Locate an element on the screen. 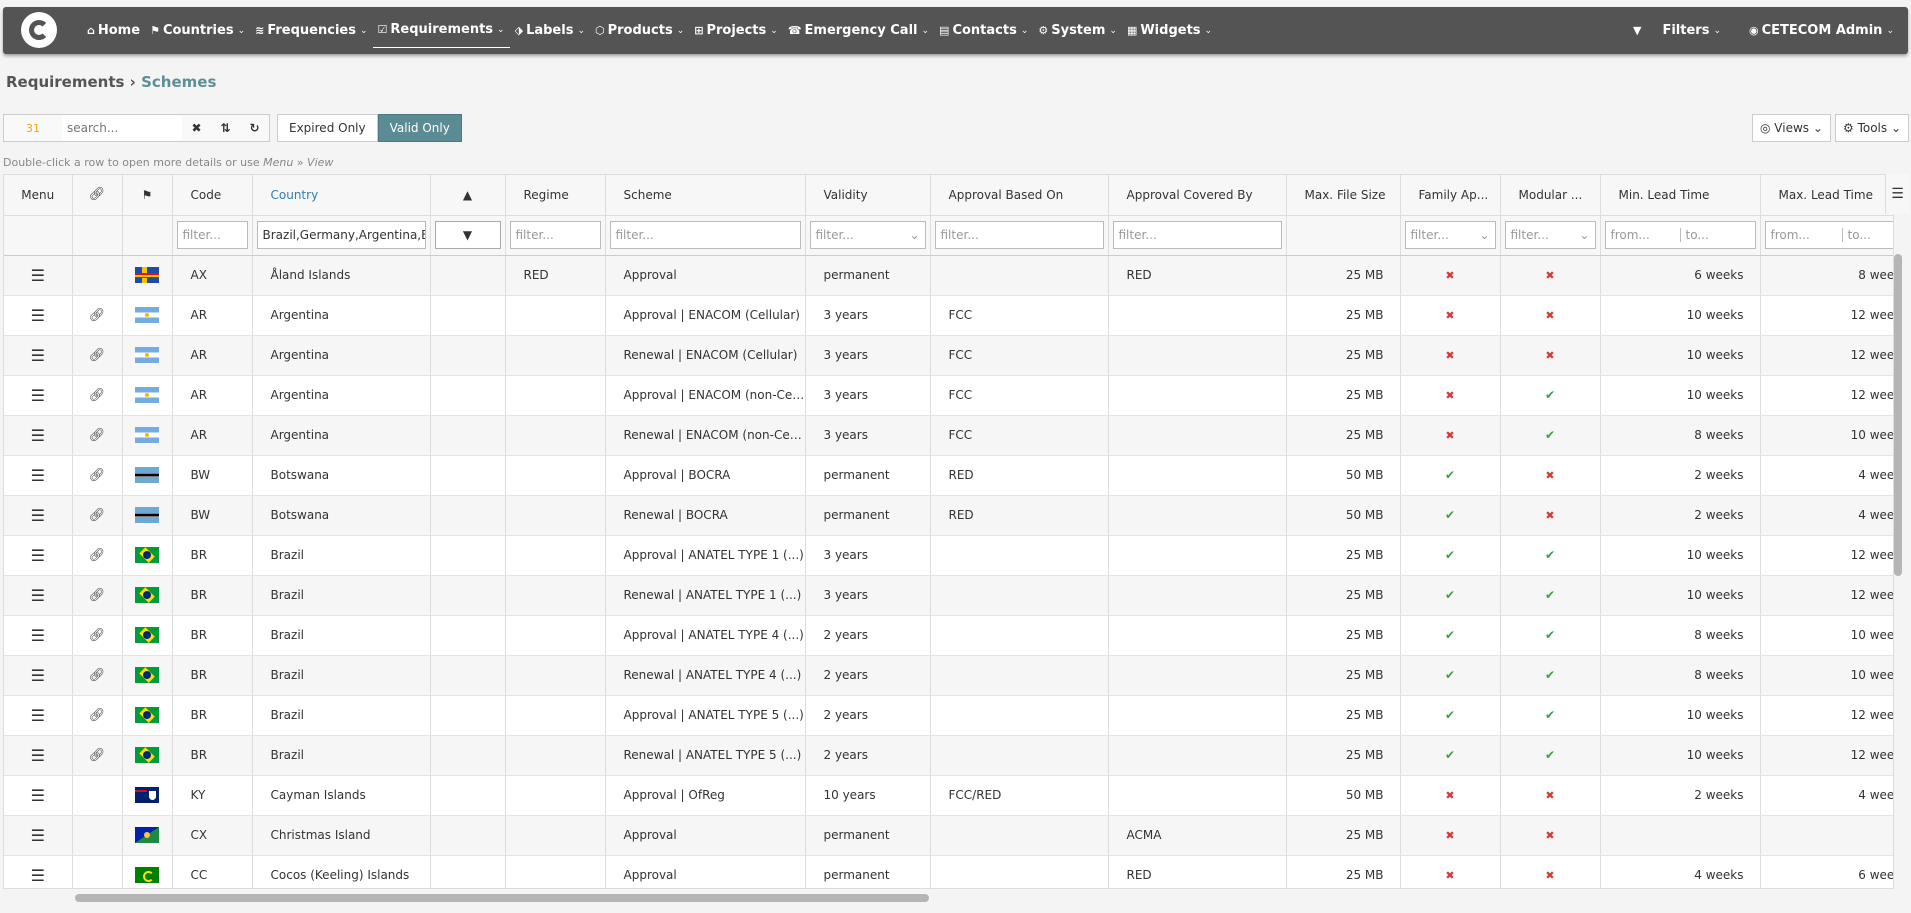 The width and height of the screenshot is (1911, 913). filters-menu: ▼ Filters ⌄ is located at coordinates (1684, 30).